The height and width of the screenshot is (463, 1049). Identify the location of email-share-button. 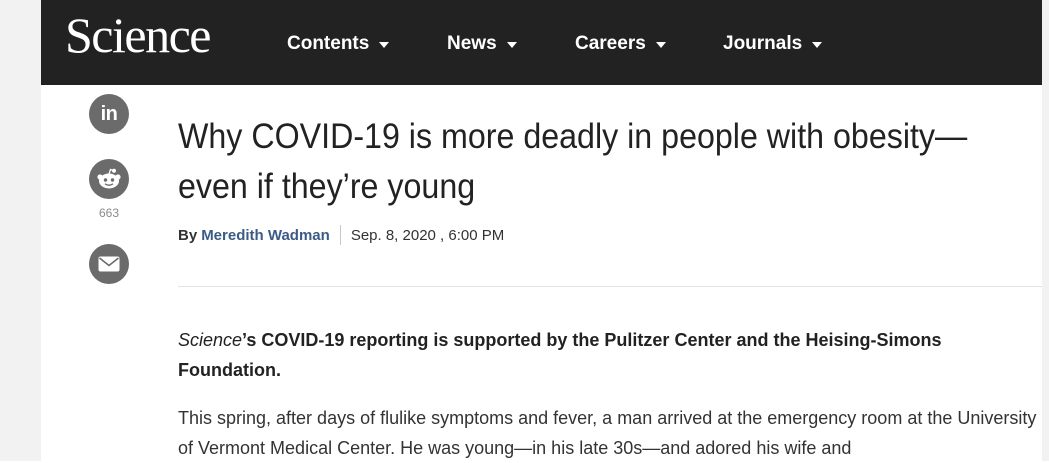
(109, 264).